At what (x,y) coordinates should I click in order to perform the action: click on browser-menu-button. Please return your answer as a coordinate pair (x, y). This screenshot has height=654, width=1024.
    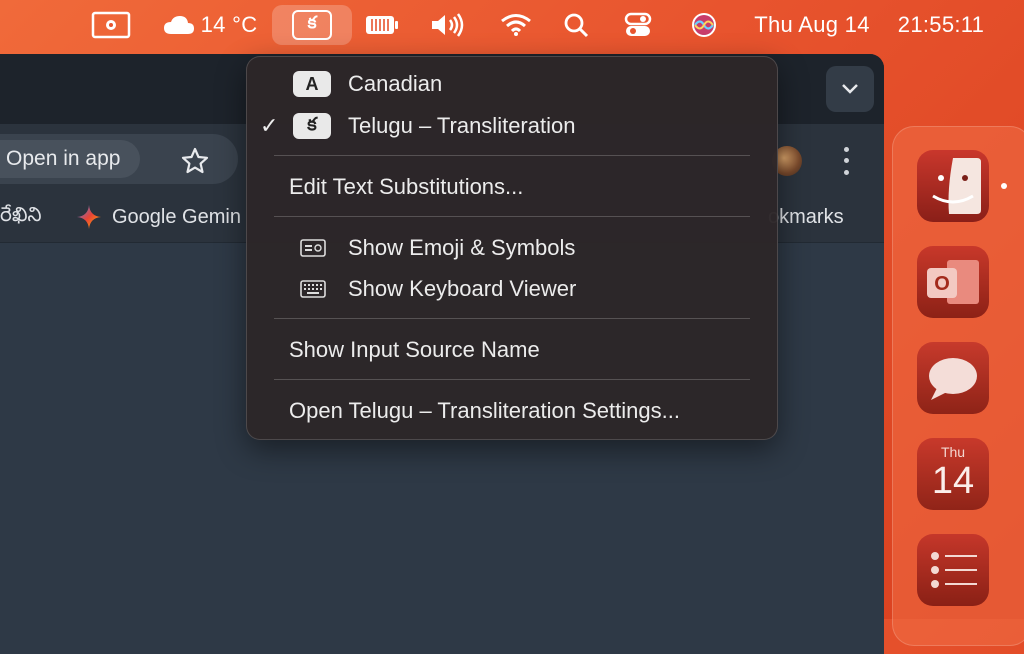
    Looking at the image, I should click on (846, 161).